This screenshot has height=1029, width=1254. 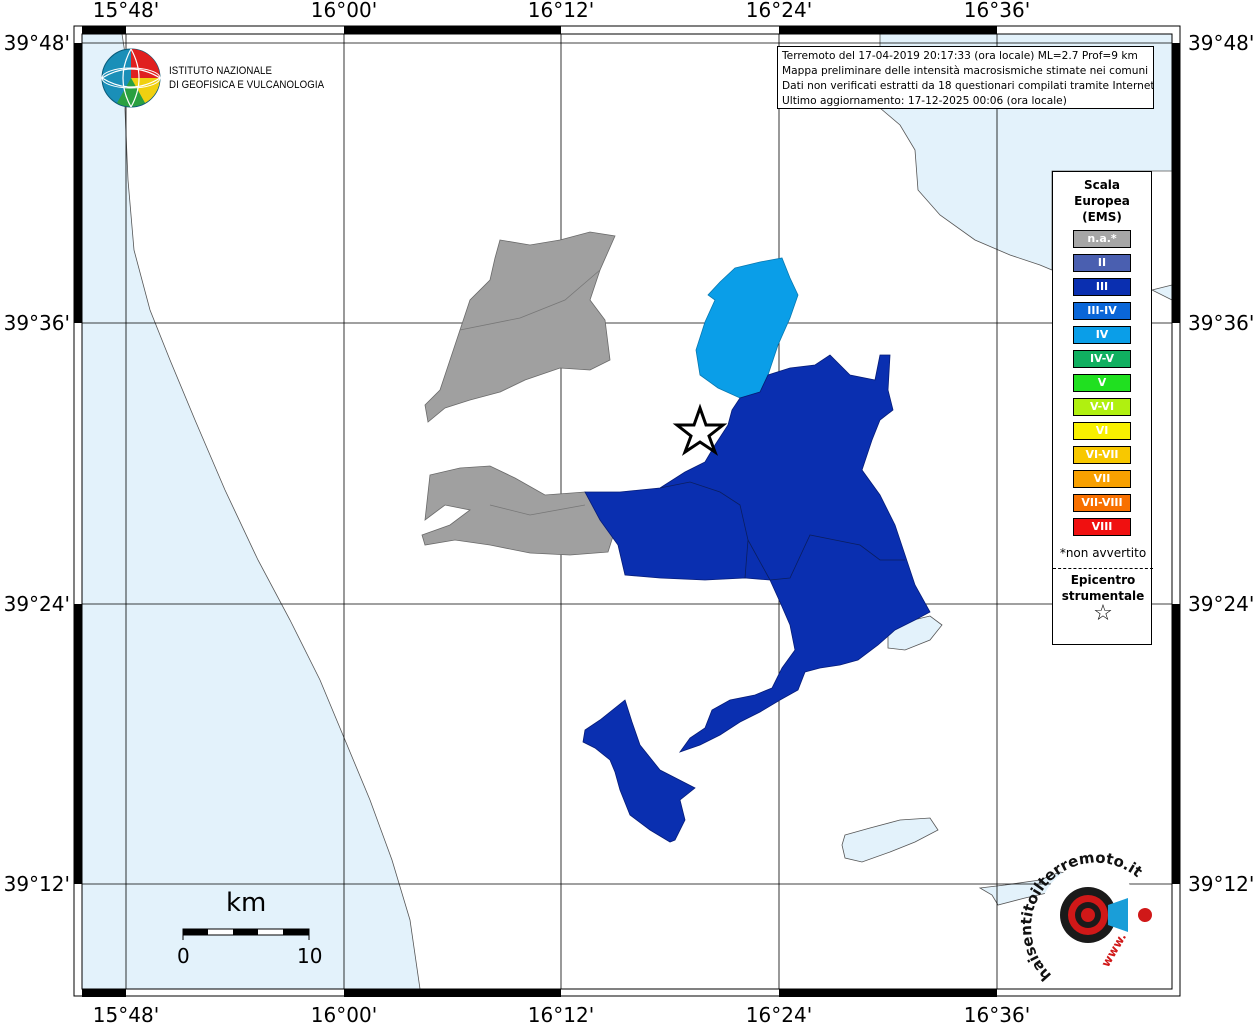 I want to click on right-lat-3: 39°24', so click(x=1221, y=604).